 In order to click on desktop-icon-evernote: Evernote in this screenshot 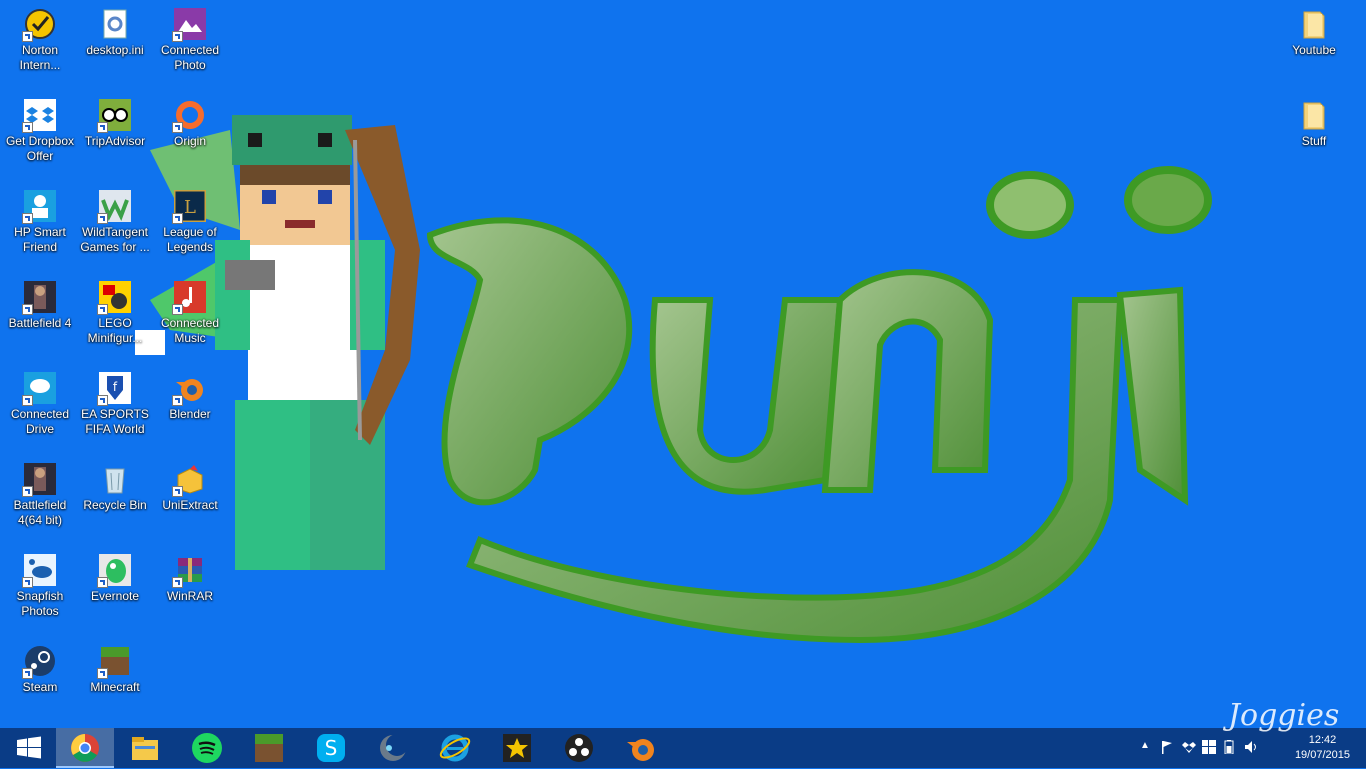, I will do `click(115, 575)`.